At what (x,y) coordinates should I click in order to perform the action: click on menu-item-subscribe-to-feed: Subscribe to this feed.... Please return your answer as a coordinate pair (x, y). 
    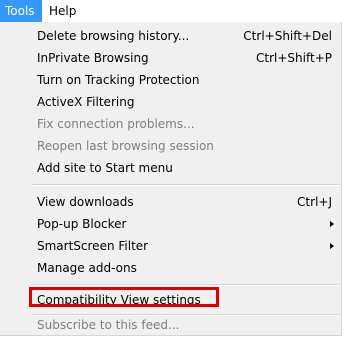
    Looking at the image, I should click on (170, 325).